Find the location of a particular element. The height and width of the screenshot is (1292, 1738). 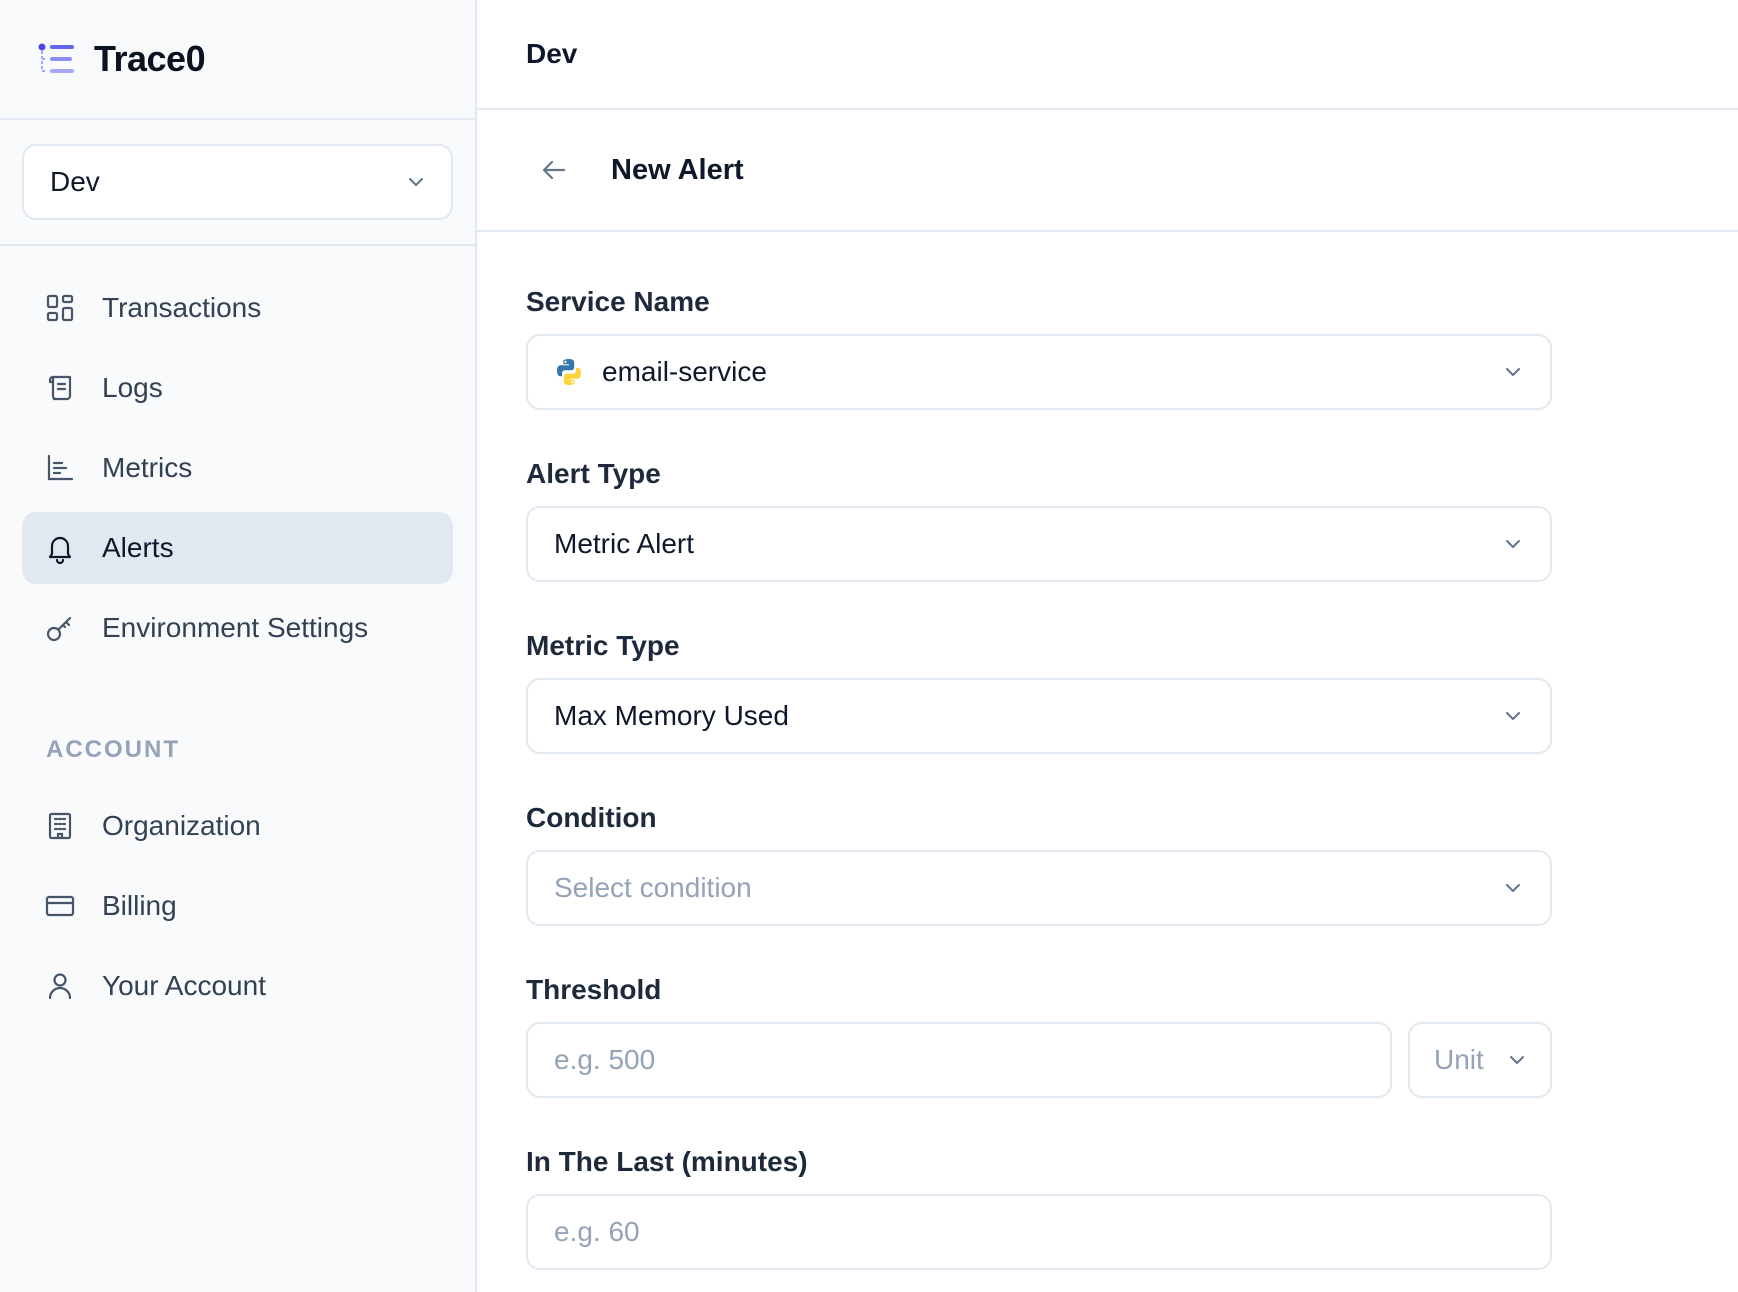

sidebar-item-logs: Logs is located at coordinates (237, 388).